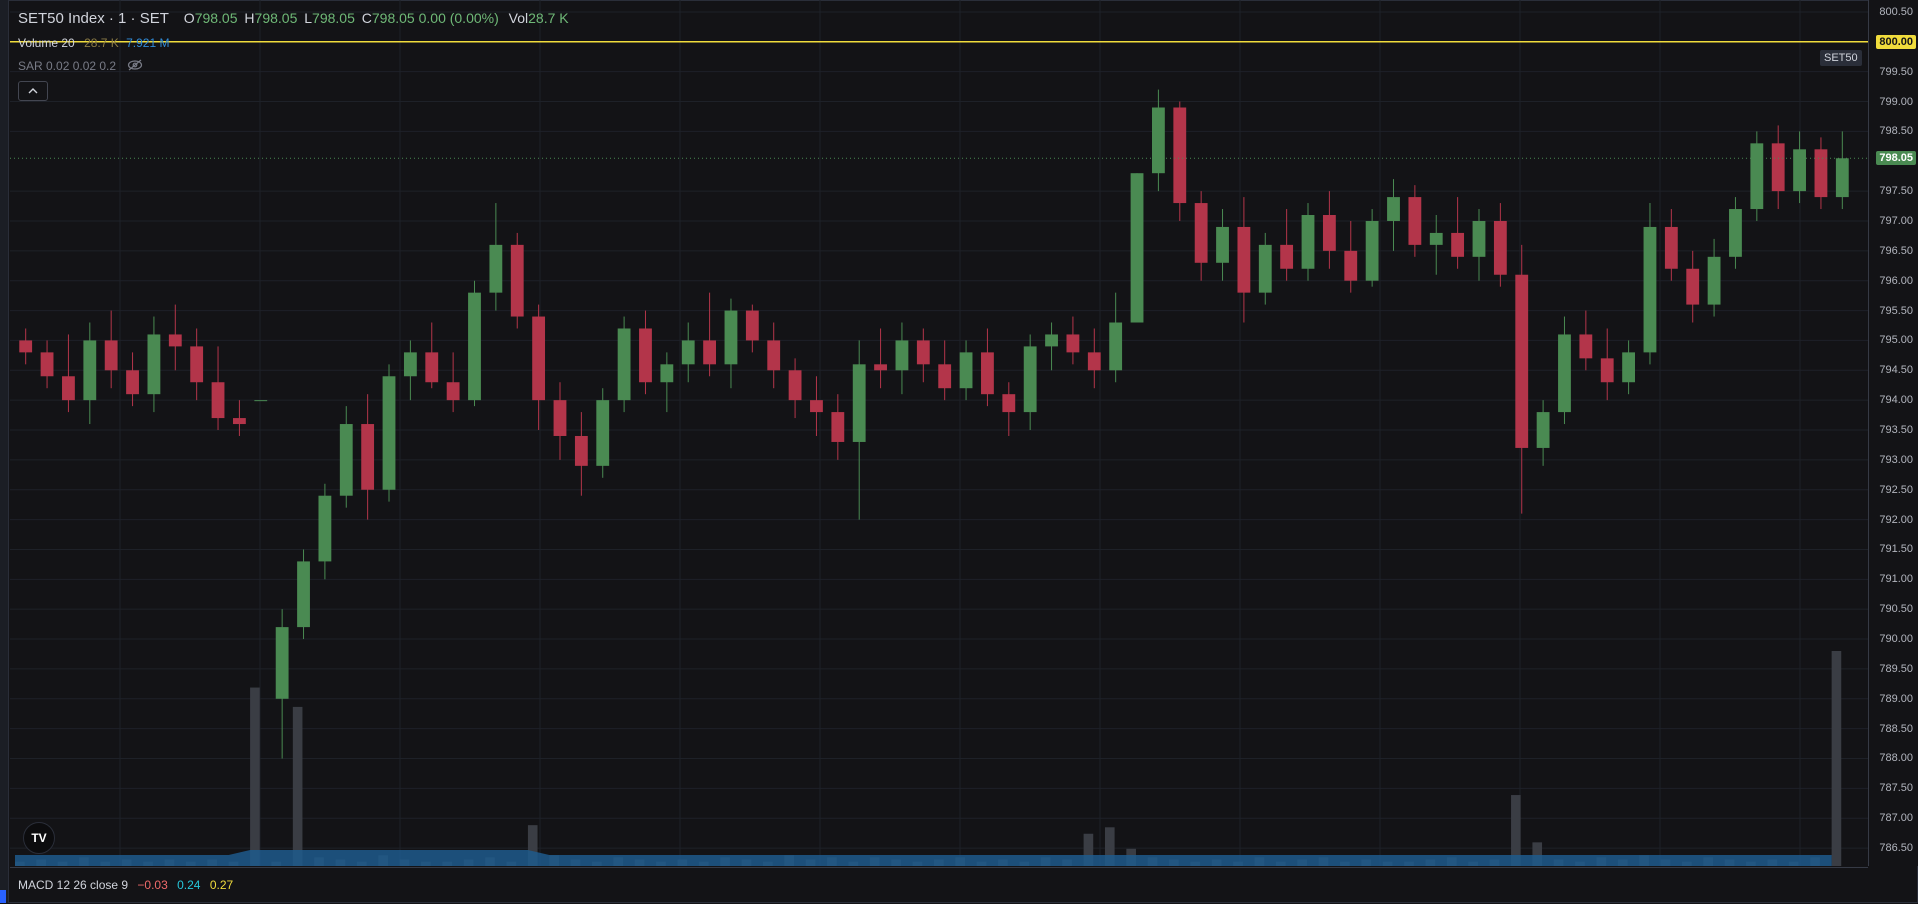  What do you see at coordinates (189, 18) in the screenshot?
I see `open-label: O` at bounding box center [189, 18].